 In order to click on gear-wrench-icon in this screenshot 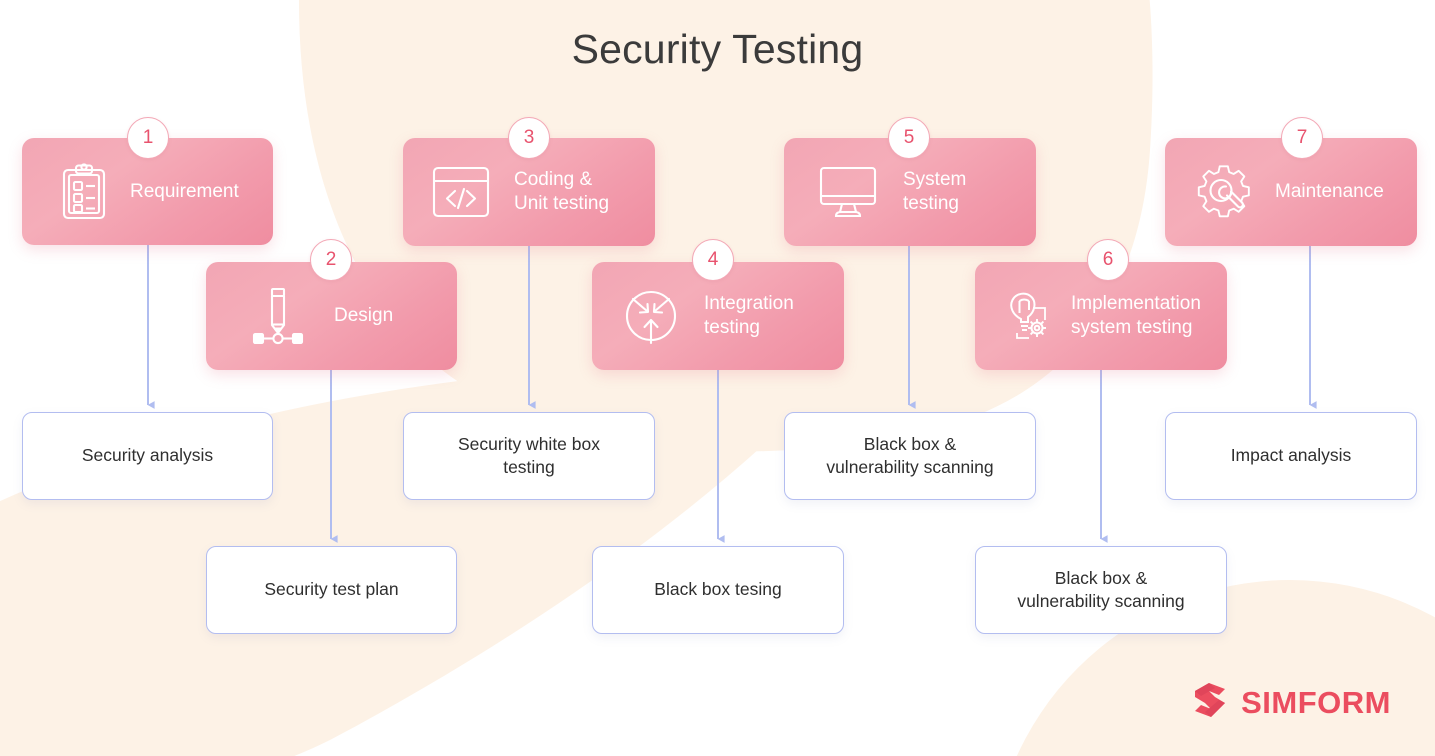, I will do `click(1224, 192)`.